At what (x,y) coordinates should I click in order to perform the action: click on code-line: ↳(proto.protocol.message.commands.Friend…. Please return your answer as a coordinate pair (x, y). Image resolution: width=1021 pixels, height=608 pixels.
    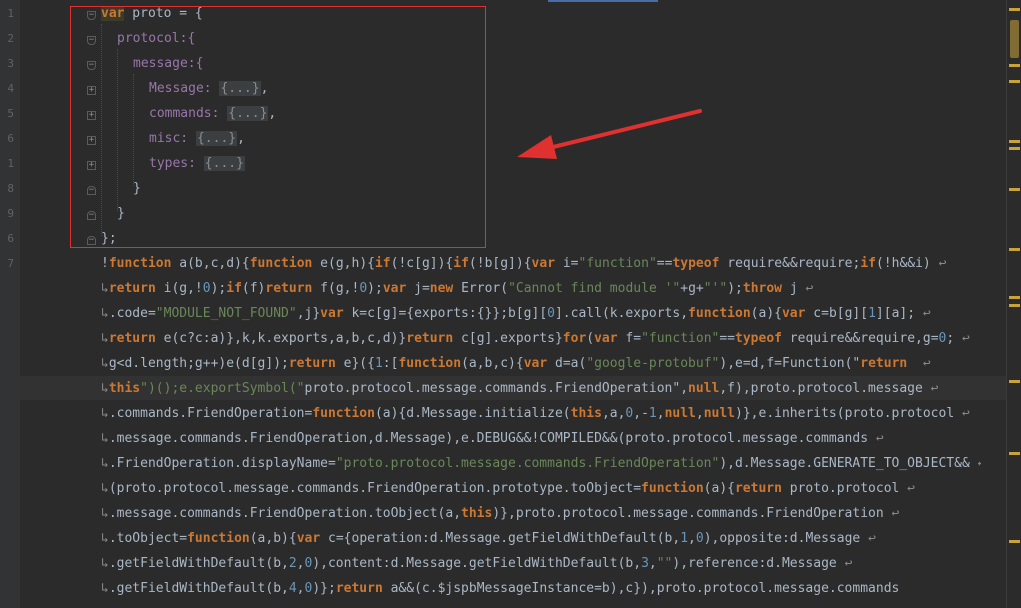
    Looking at the image, I should click on (508, 488).